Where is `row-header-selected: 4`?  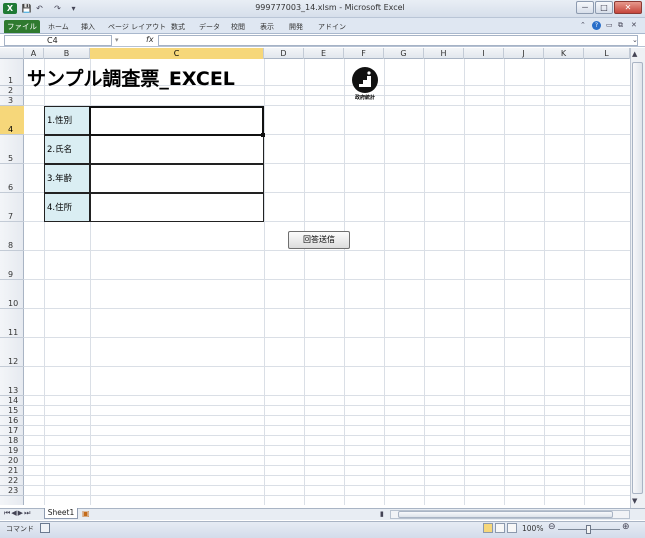 row-header-selected: 4 is located at coordinates (12, 120).